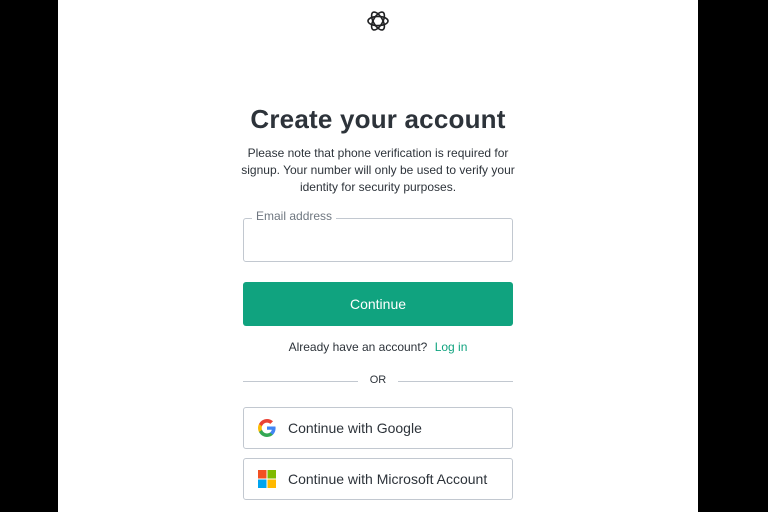 The height and width of the screenshot is (512, 768). I want to click on login-link: Log in, so click(451, 347).